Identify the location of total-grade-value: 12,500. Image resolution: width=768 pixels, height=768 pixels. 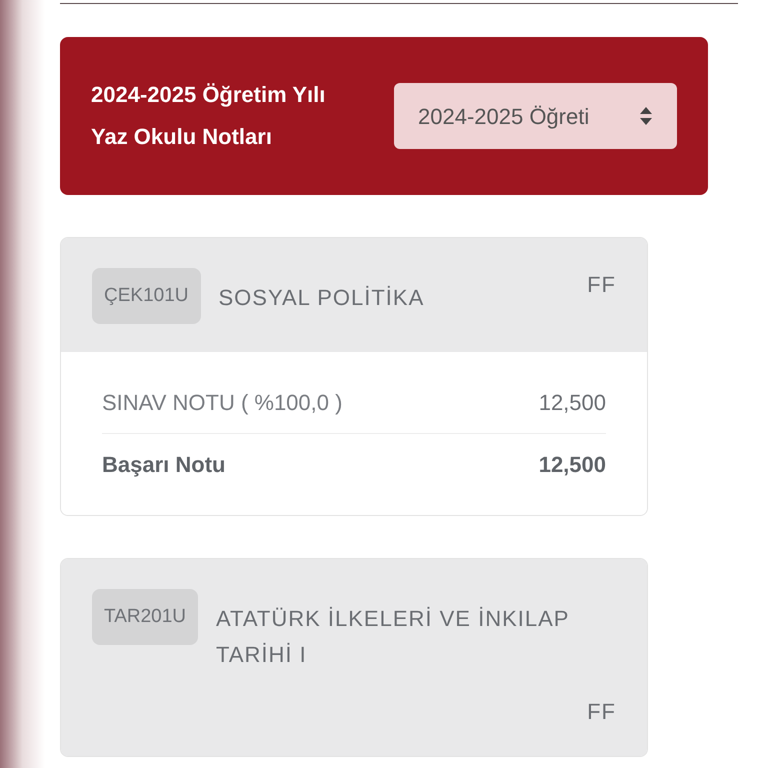
(572, 465).